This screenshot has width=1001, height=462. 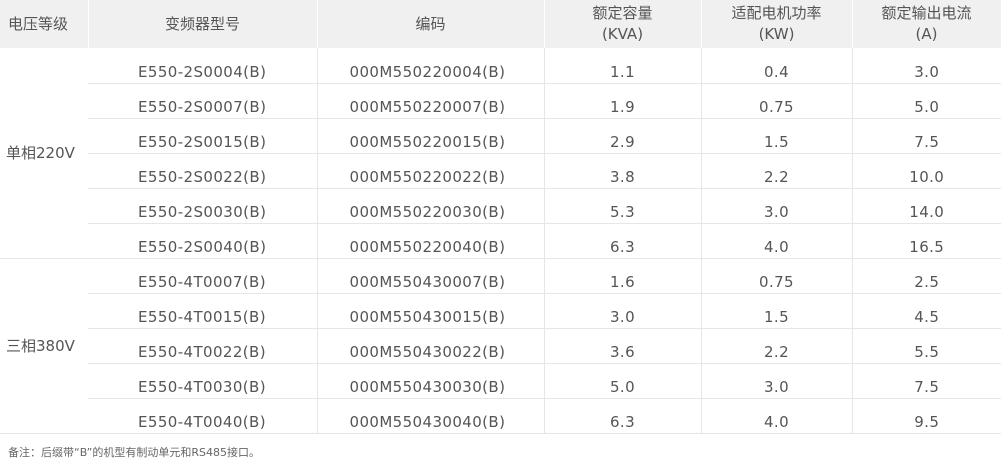 I want to click on table-row: E550-2S0030(B) 000M550220030(B) 5.3 3.0 14.0, so click(x=500, y=206).